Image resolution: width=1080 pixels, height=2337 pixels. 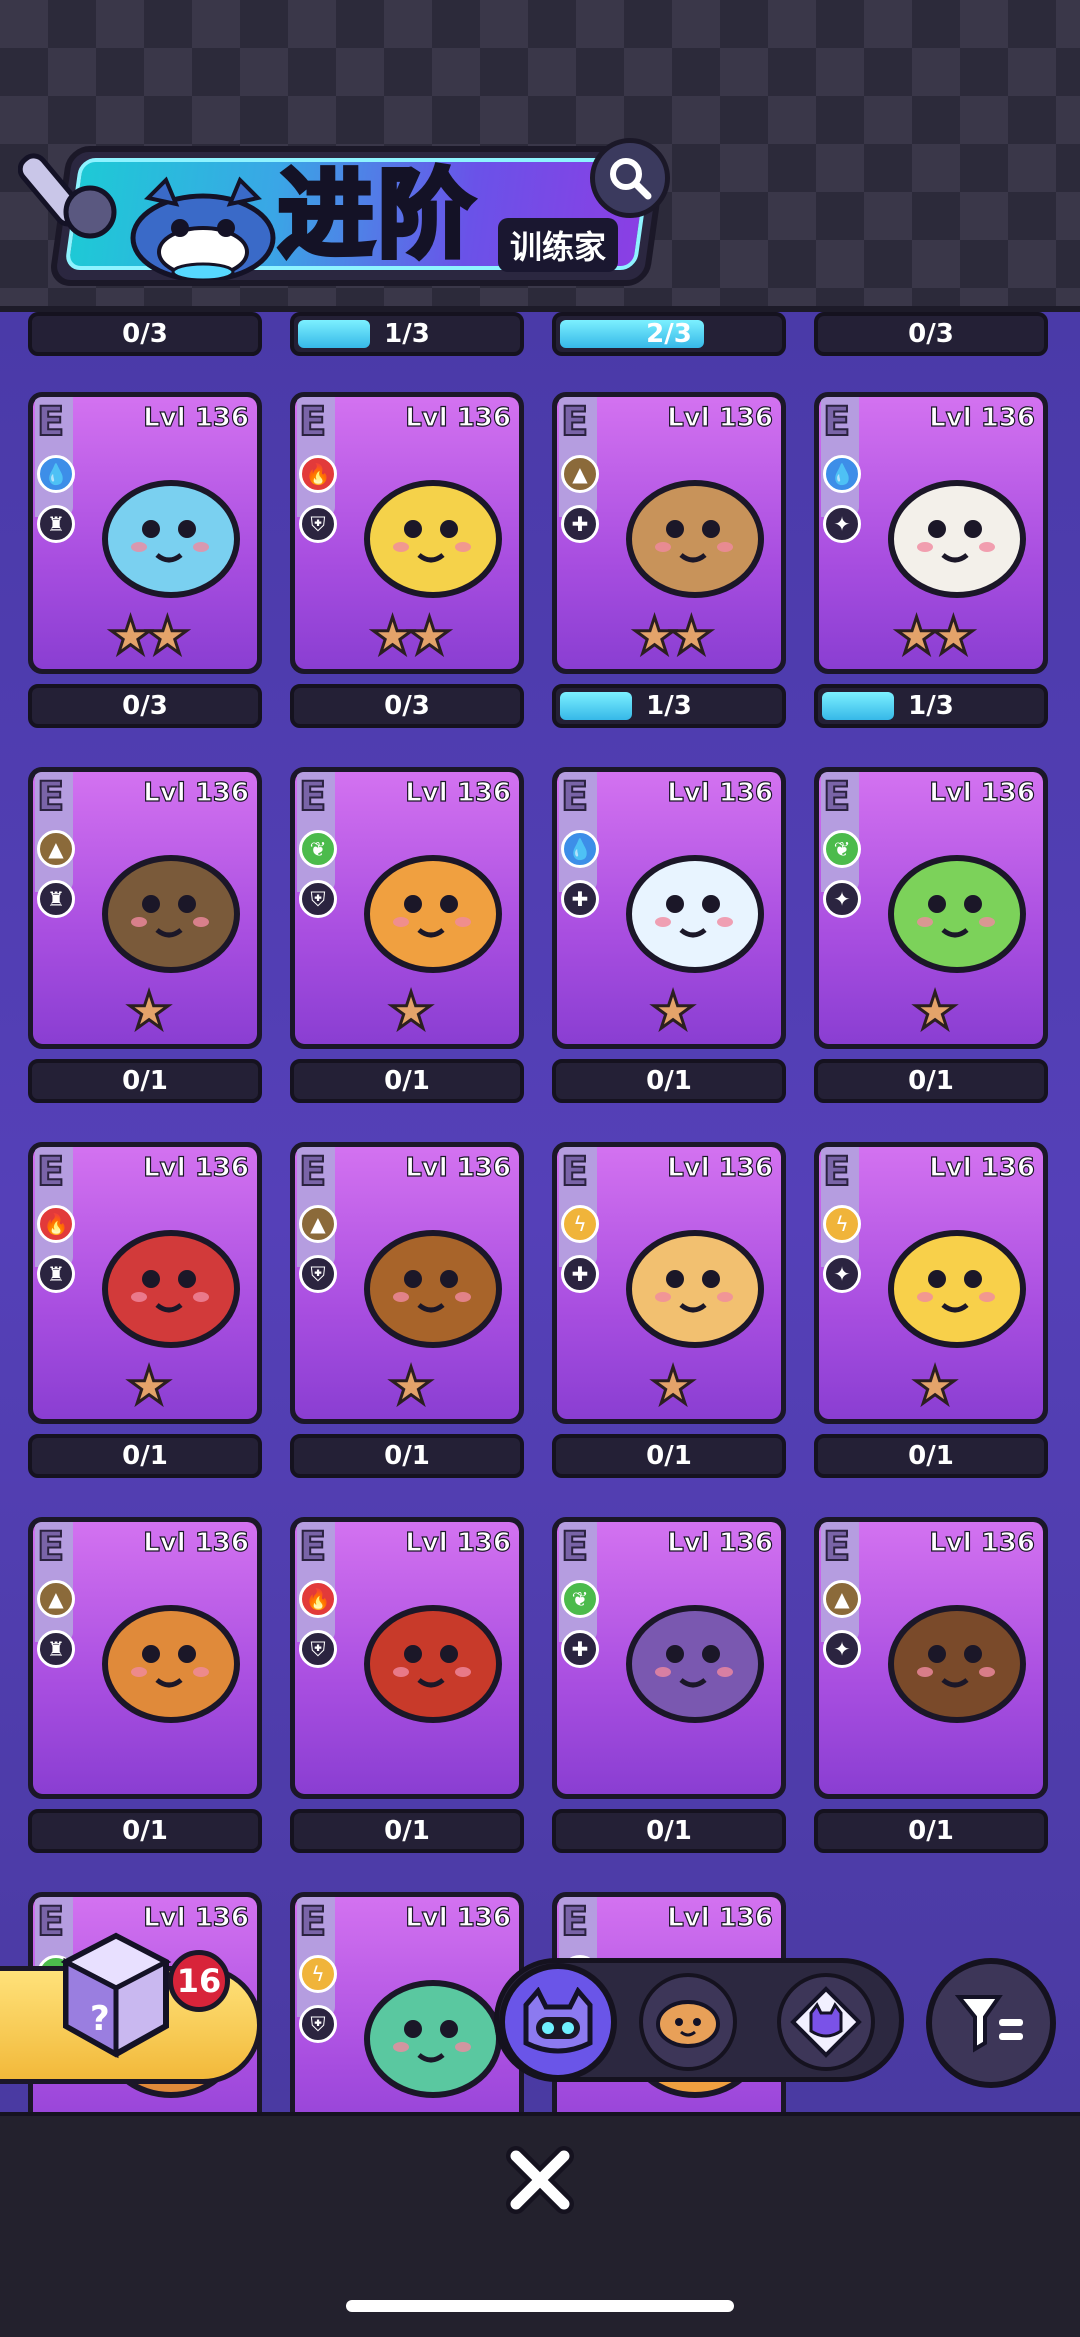 I want to click on category-tabbar, so click(x=699, y=2020).